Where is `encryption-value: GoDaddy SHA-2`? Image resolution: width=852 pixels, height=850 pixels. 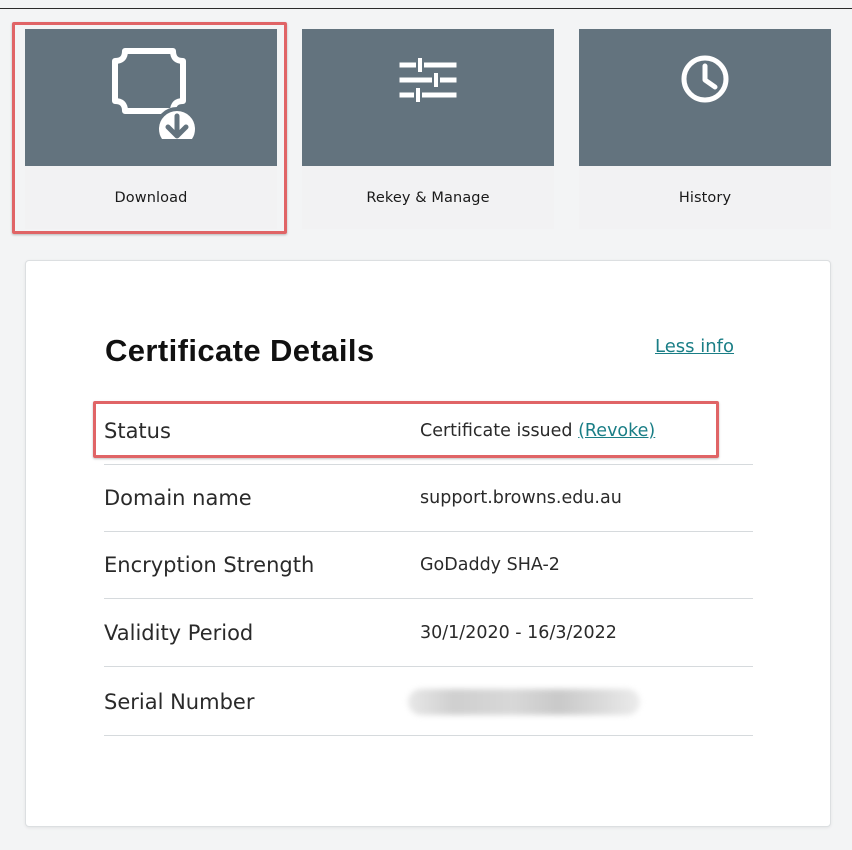
encryption-value: GoDaddy SHA-2 is located at coordinates (490, 564).